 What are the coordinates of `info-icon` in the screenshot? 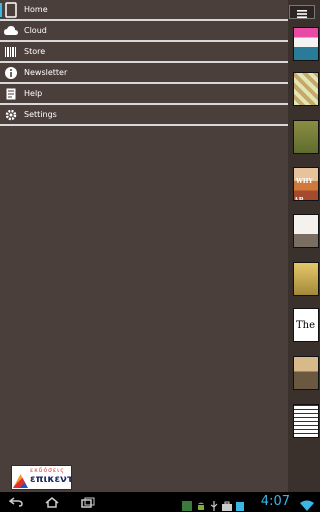 It's located at (11, 73).